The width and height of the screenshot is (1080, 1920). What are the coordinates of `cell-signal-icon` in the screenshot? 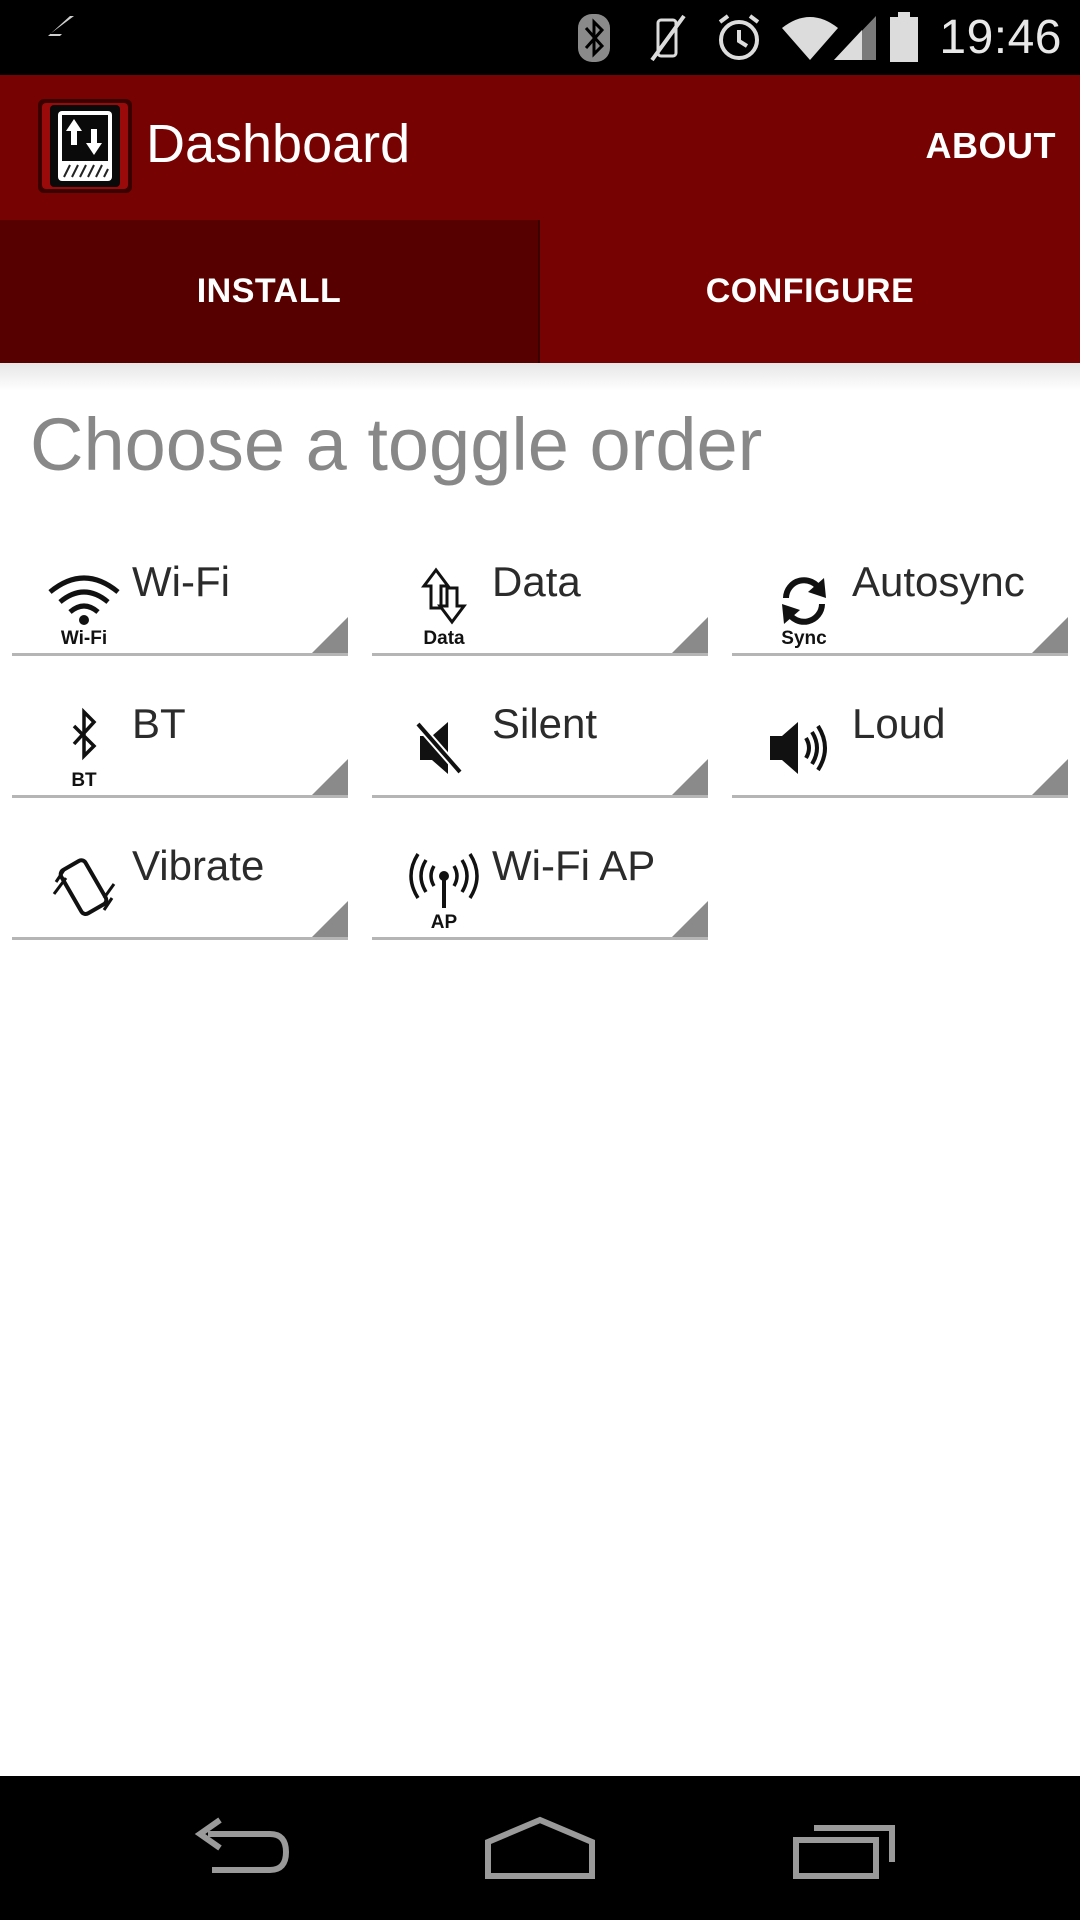 It's located at (855, 38).